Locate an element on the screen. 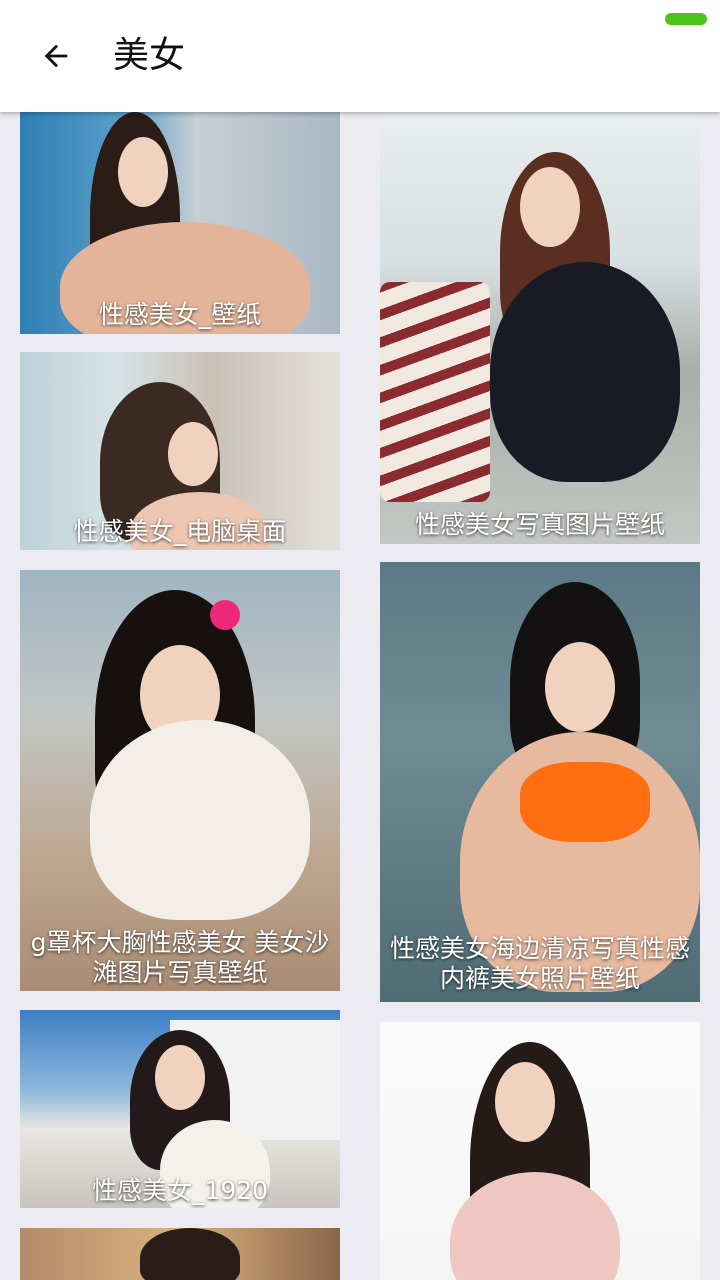 Image resolution: width=720 pixels, height=1280 pixels. arrow-left-icon is located at coordinates (56, 56).